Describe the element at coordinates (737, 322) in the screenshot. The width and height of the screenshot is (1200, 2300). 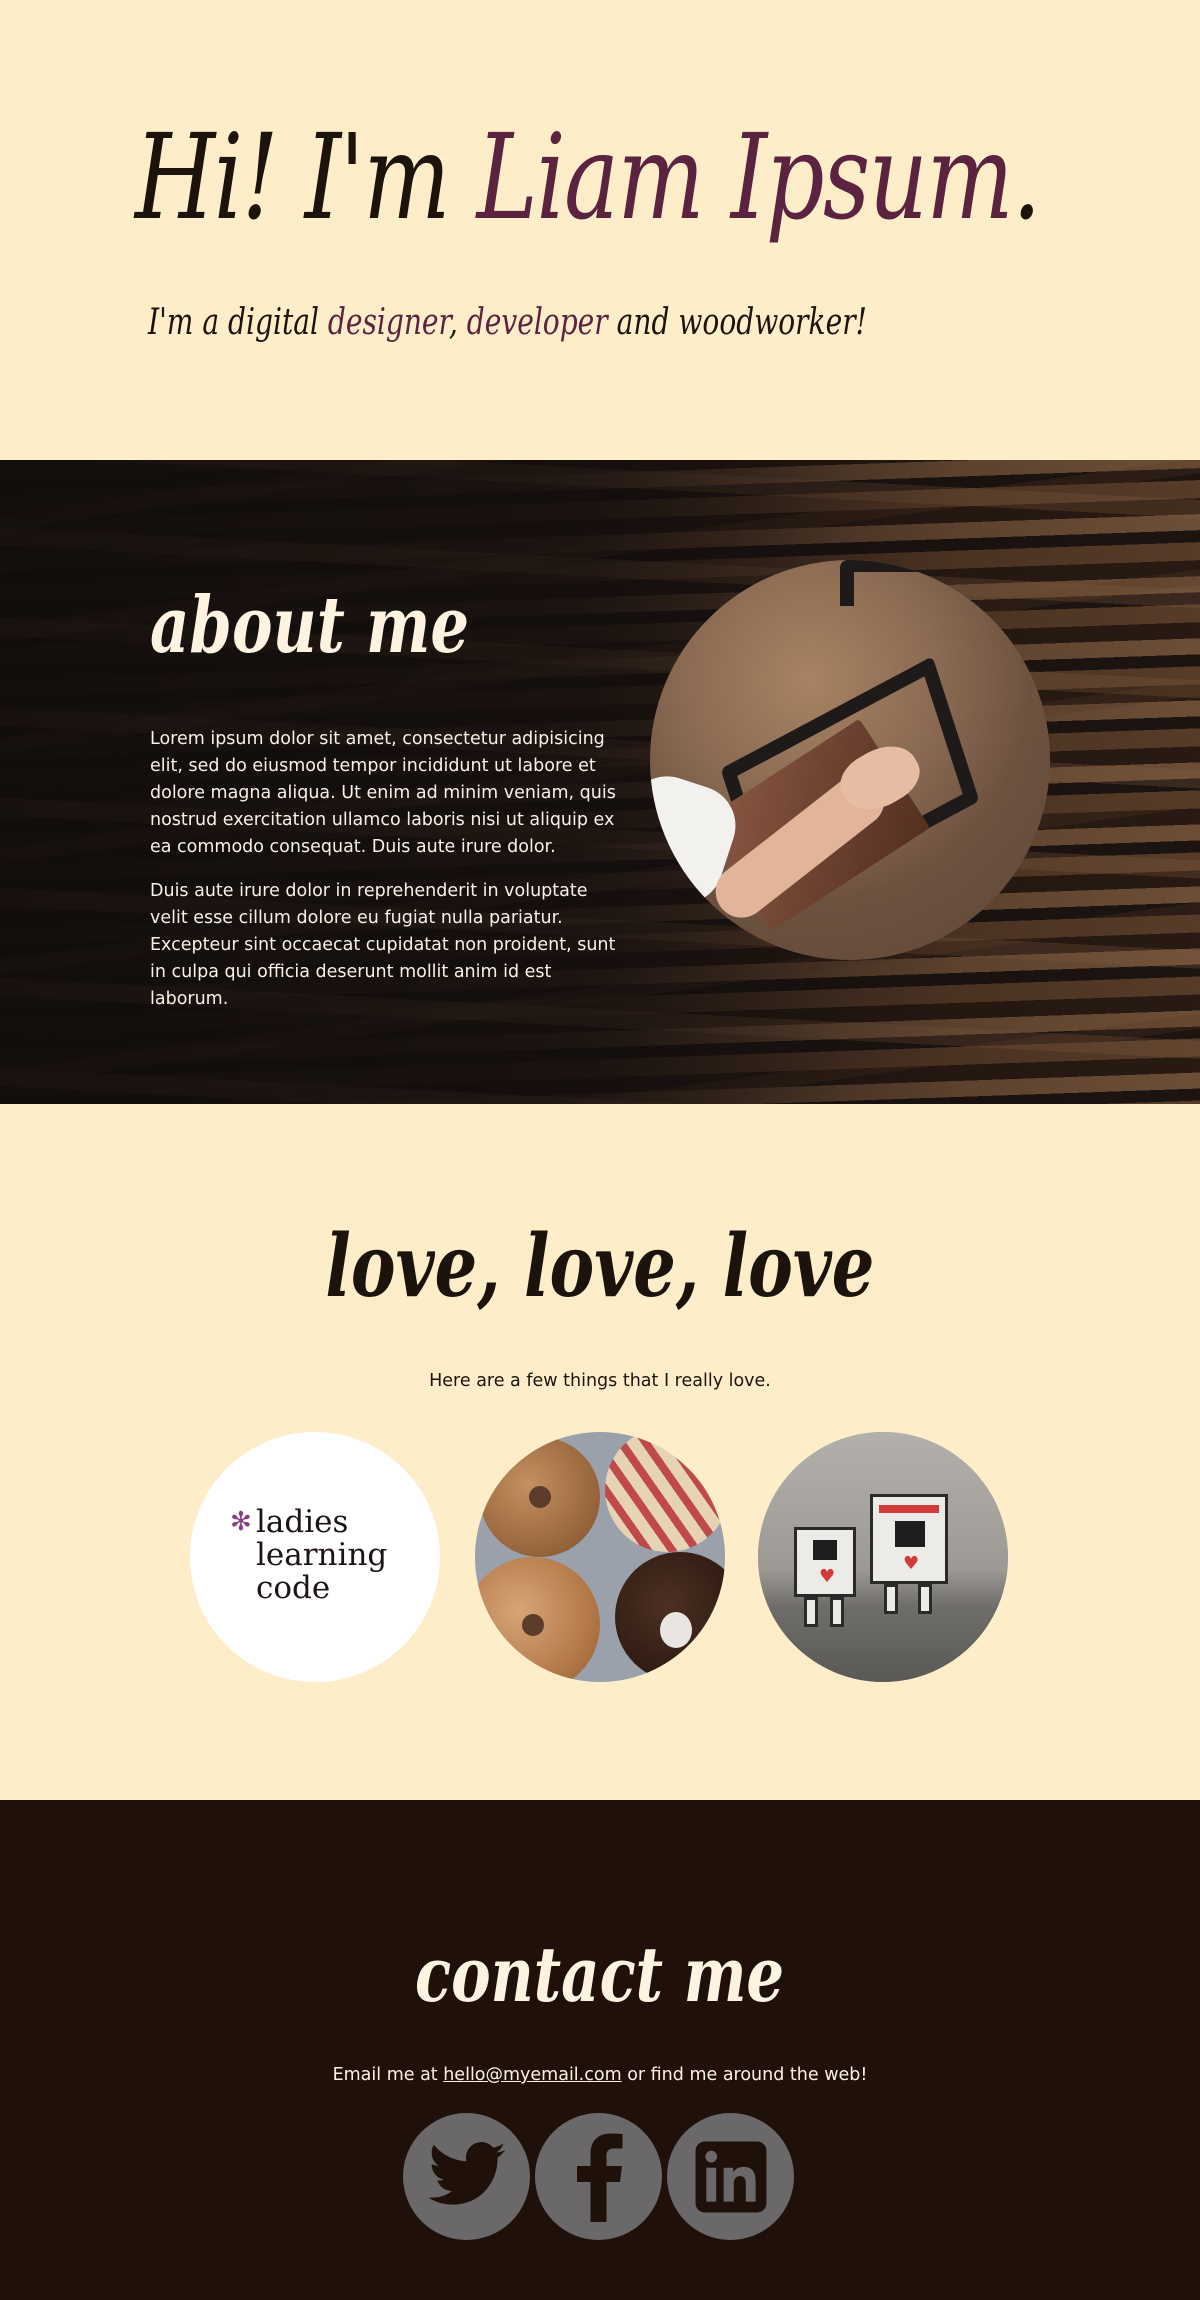
I see `hero-sub-suffix: and woodworker!` at that location.